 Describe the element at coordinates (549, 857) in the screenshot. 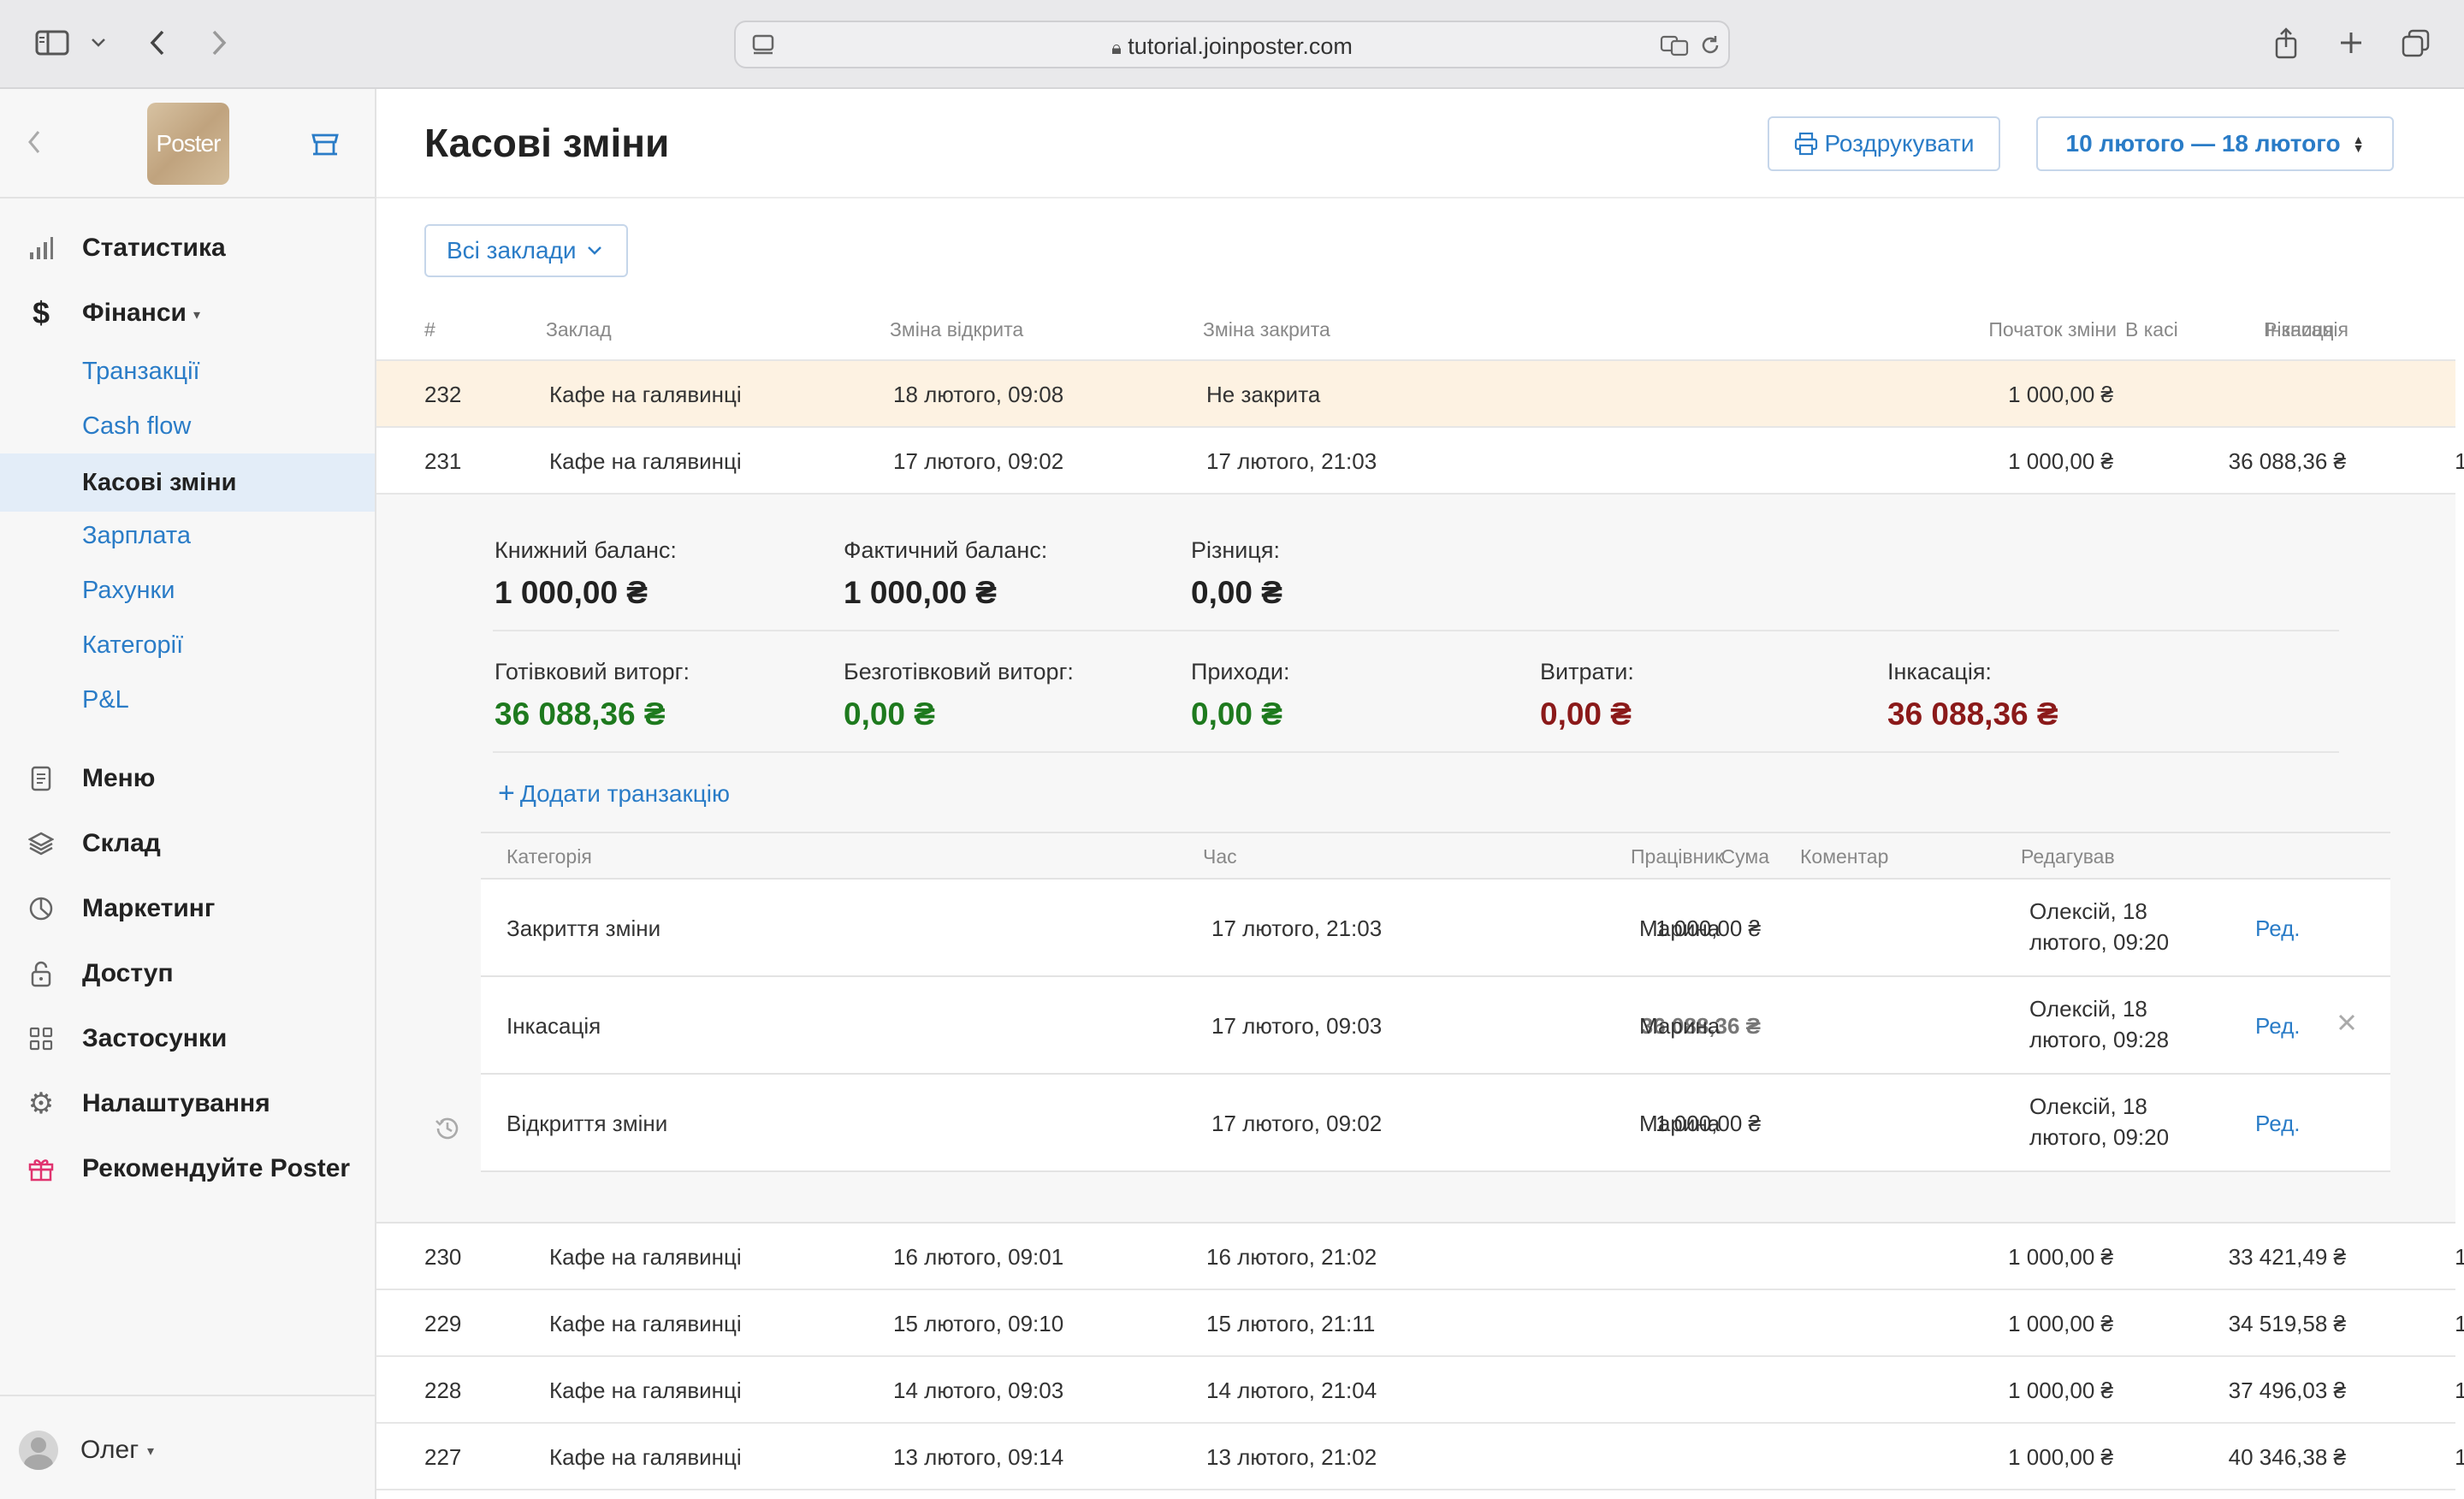

I see `column-header: Категорія` at that location.